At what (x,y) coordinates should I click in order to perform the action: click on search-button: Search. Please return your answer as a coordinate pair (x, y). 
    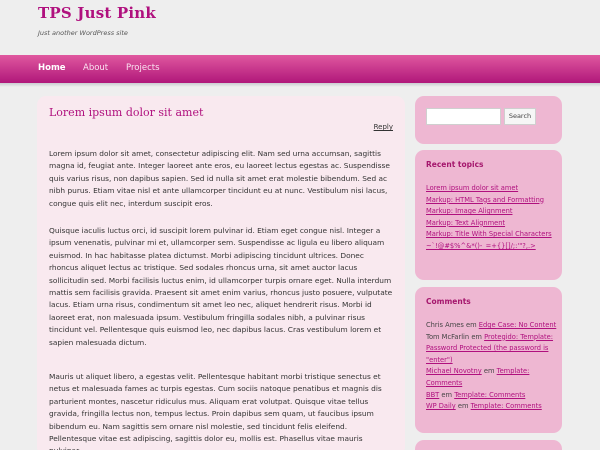
    Looking at the image, I should click on (520, 116).